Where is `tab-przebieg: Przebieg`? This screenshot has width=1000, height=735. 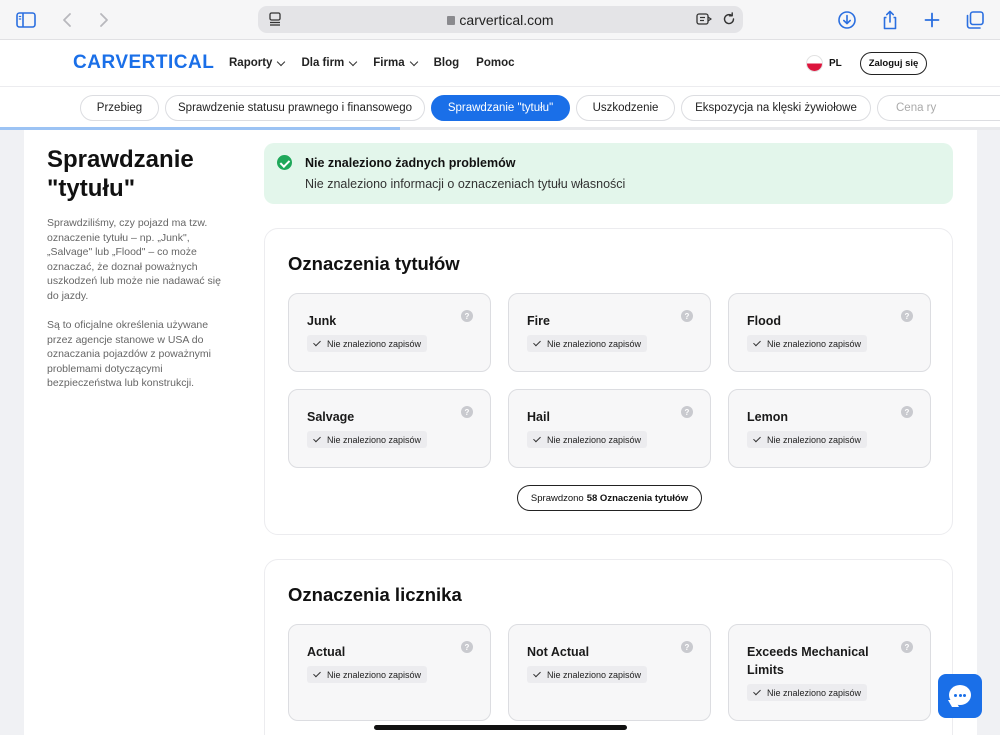
tab-przebieg: Przebieg is located at coordinates (119, 108).